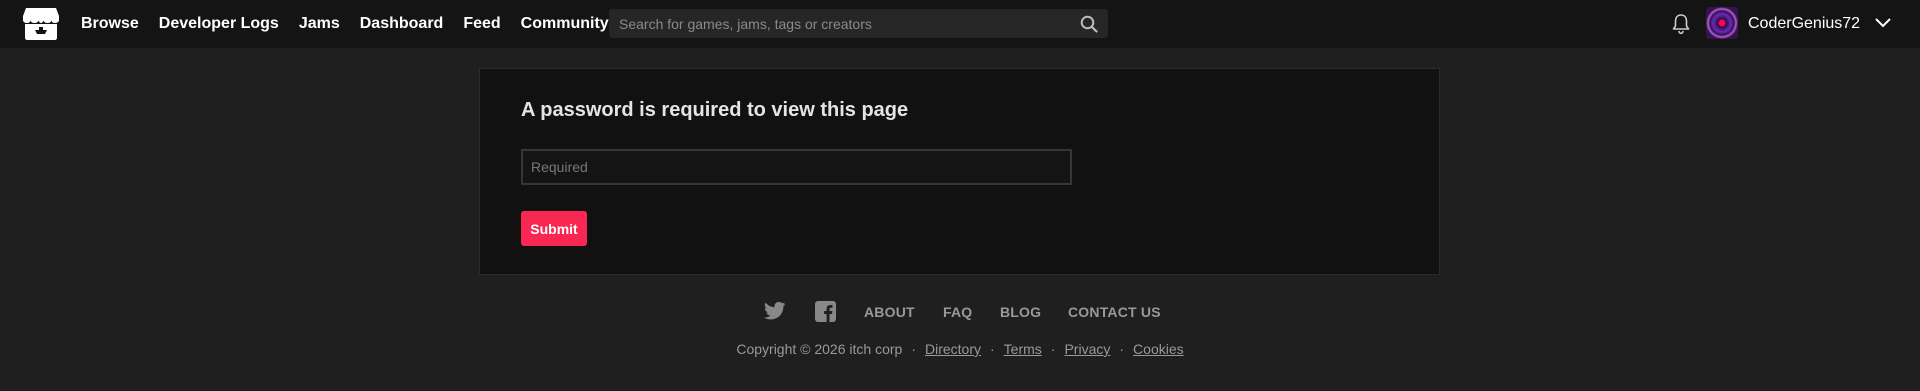 The width and height of the screenshot is (1920, 391). Describe the element at coordinates (839, 23) in the screenshot. I see `search-input` at that location.